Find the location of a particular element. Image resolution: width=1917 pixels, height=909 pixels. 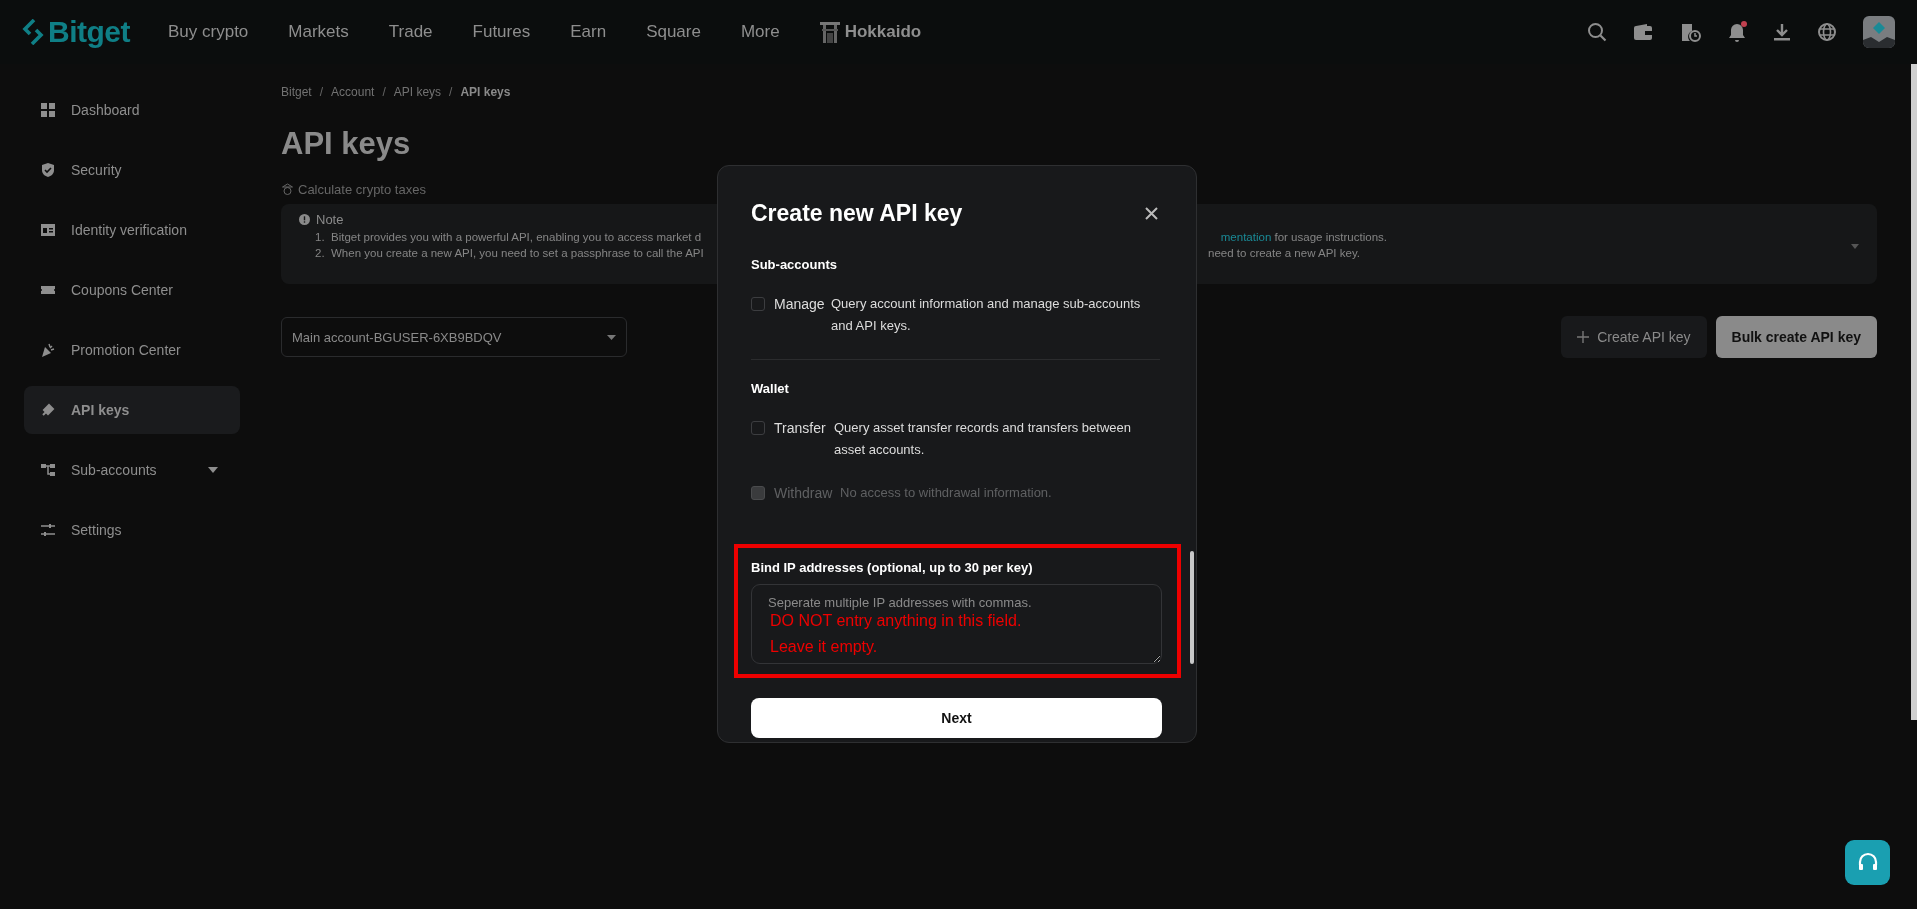

sidebar-item: API keys is located at coordinates (132, 410).